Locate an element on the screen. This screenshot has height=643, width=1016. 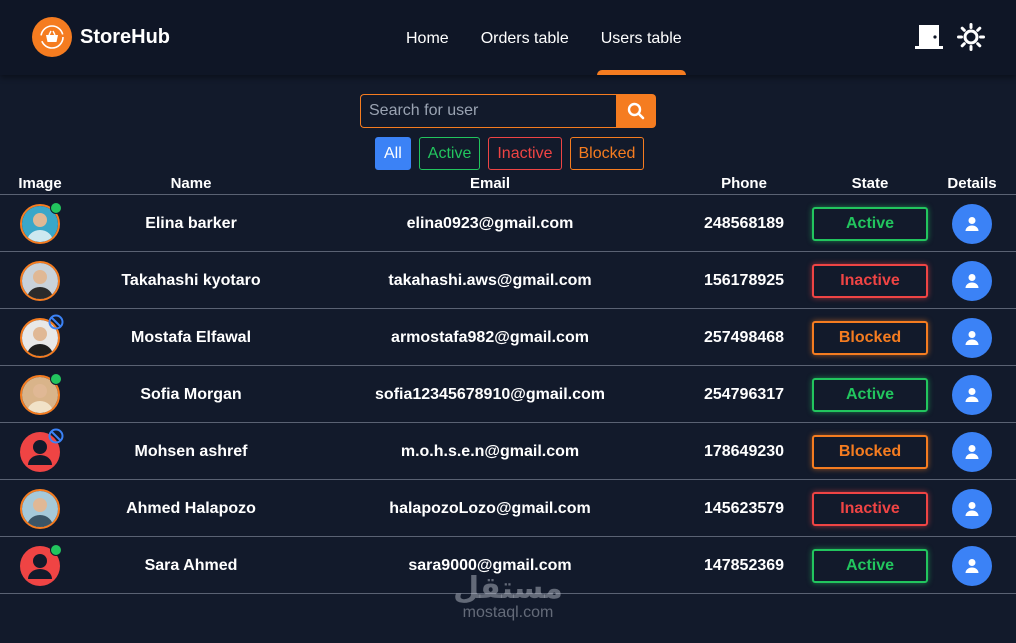
header-name: Name is located at coordinates (191, 183).